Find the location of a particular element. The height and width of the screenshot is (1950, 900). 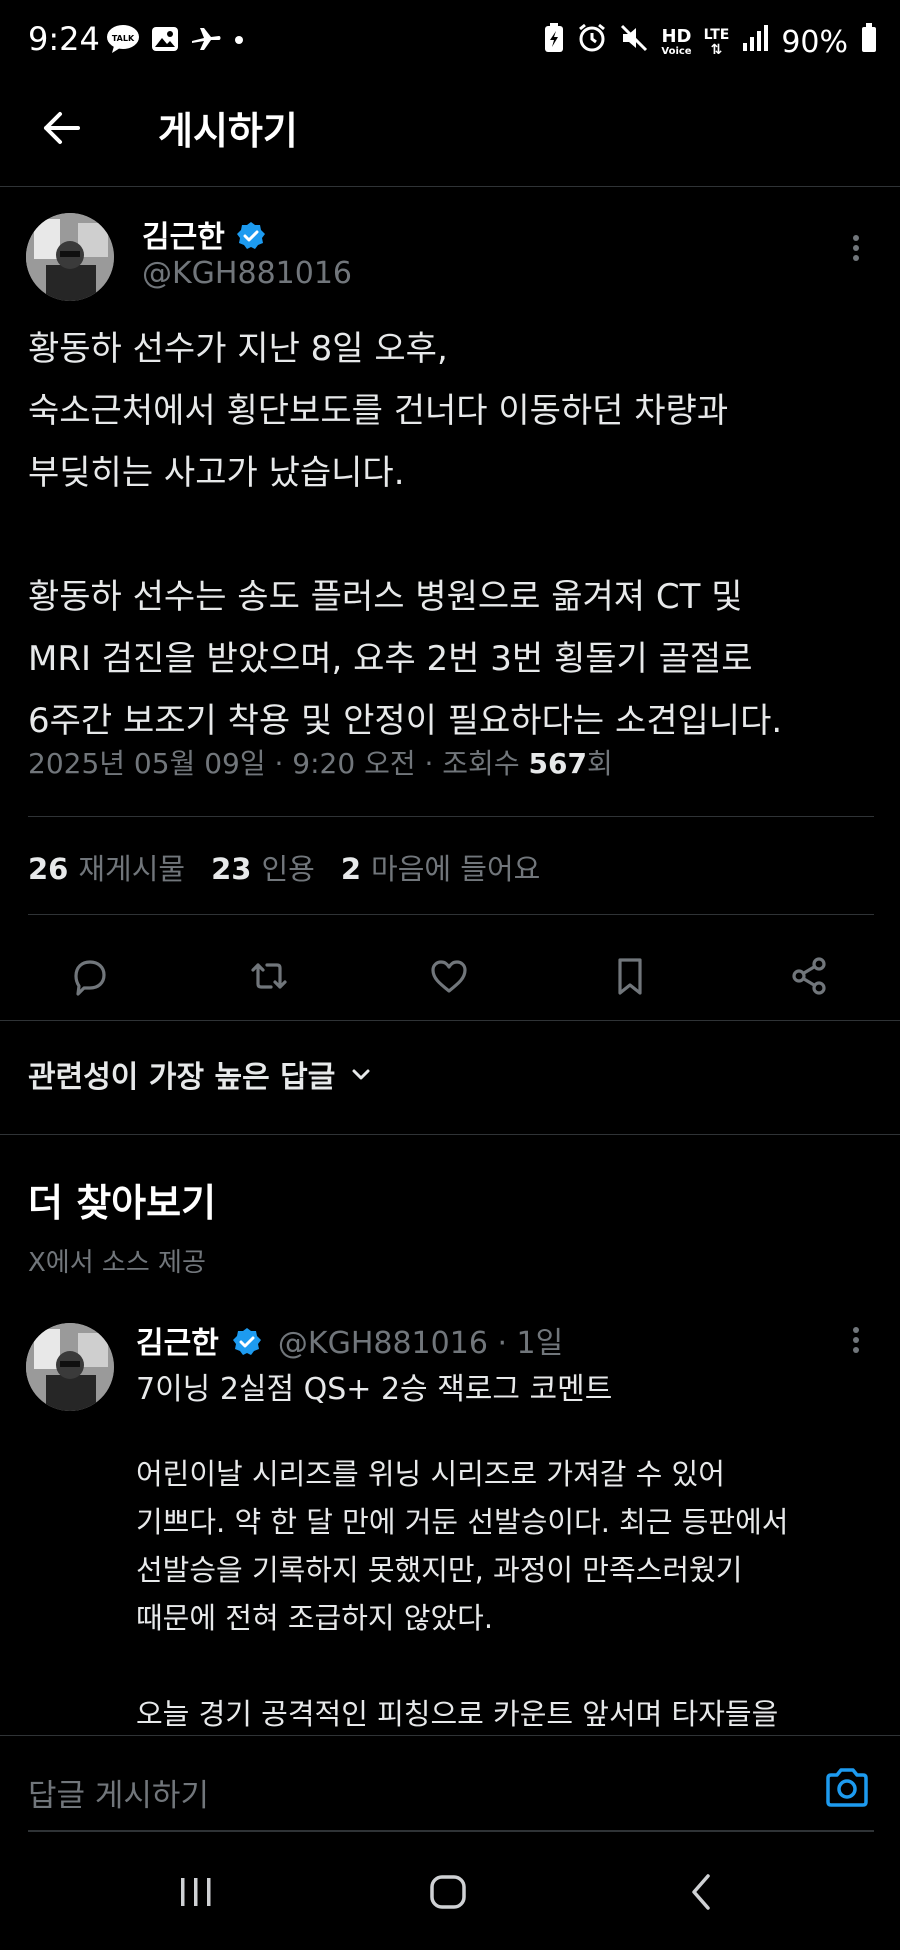

post-meta: 2025년 05월 09일 · 9:20 오전 · 조회수 567회 is located at coordinates (320, 762).